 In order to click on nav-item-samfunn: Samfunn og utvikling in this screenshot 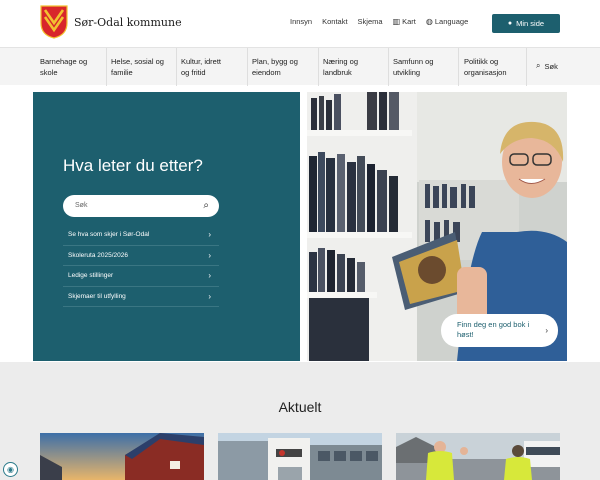, I will do `click(426, 67)`.